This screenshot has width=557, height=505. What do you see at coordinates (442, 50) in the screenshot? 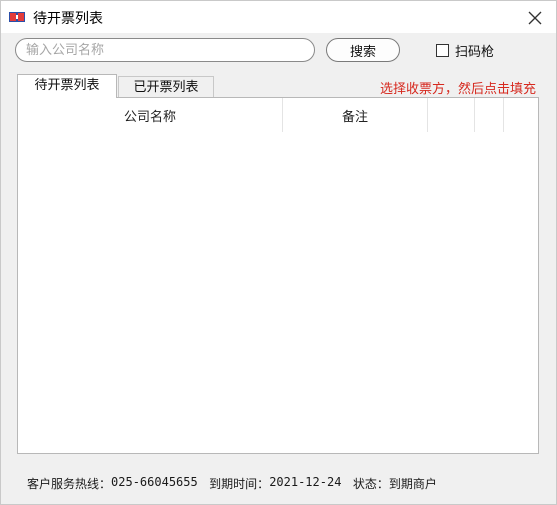
I see `checkbox-box` at bounding box center [442, 50].